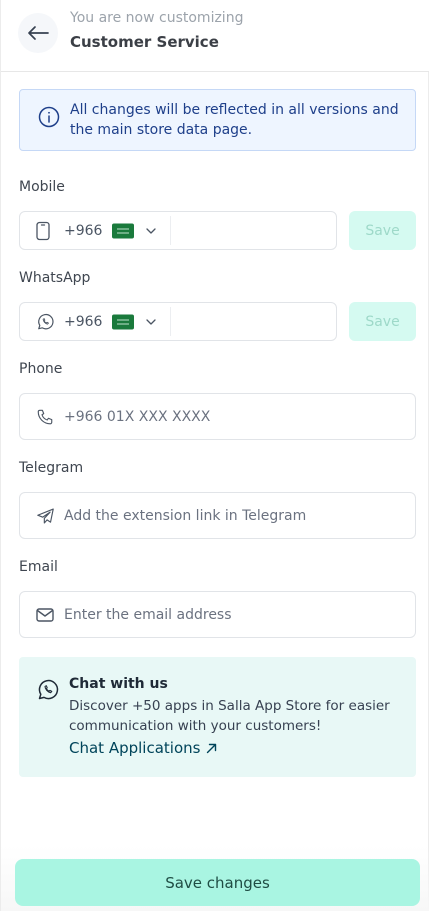 The width and height of the screenshot is (429, 911). Describe the element at coordinates (217, 882) in the screenshot. I see `save-changes-button: Save changes` at that location.